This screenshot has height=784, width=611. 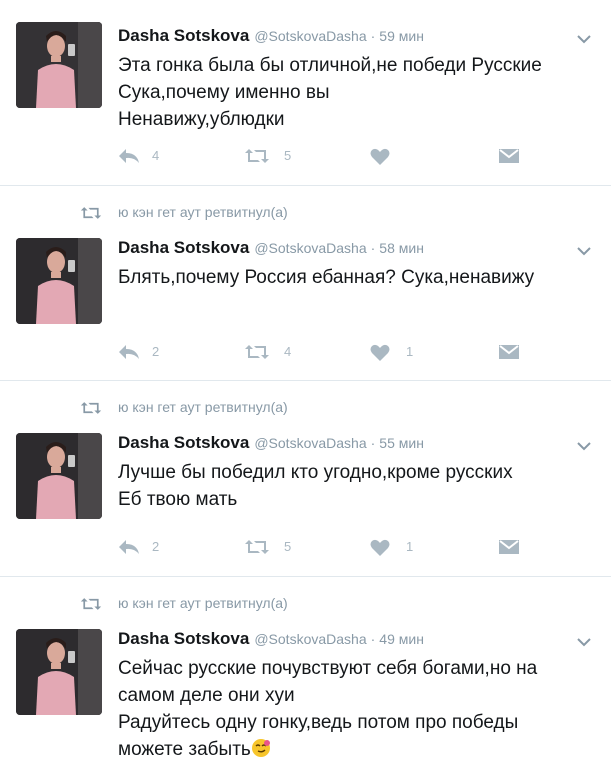 I want to click on tweet-header: Dasha Sotskova @SotskovaDasha · 55 мин, so click(x=271, y=443).